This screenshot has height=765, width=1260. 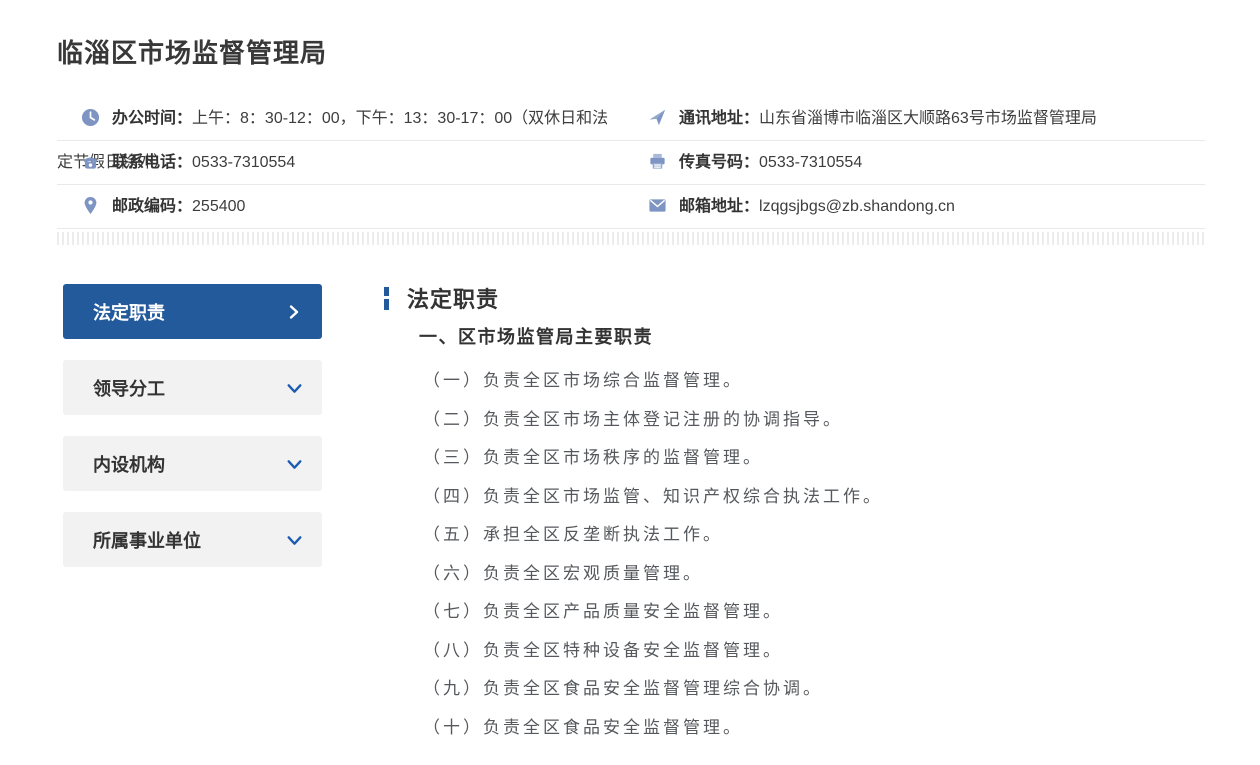 I want to click on pin-icon, so click(x=90, y=202).